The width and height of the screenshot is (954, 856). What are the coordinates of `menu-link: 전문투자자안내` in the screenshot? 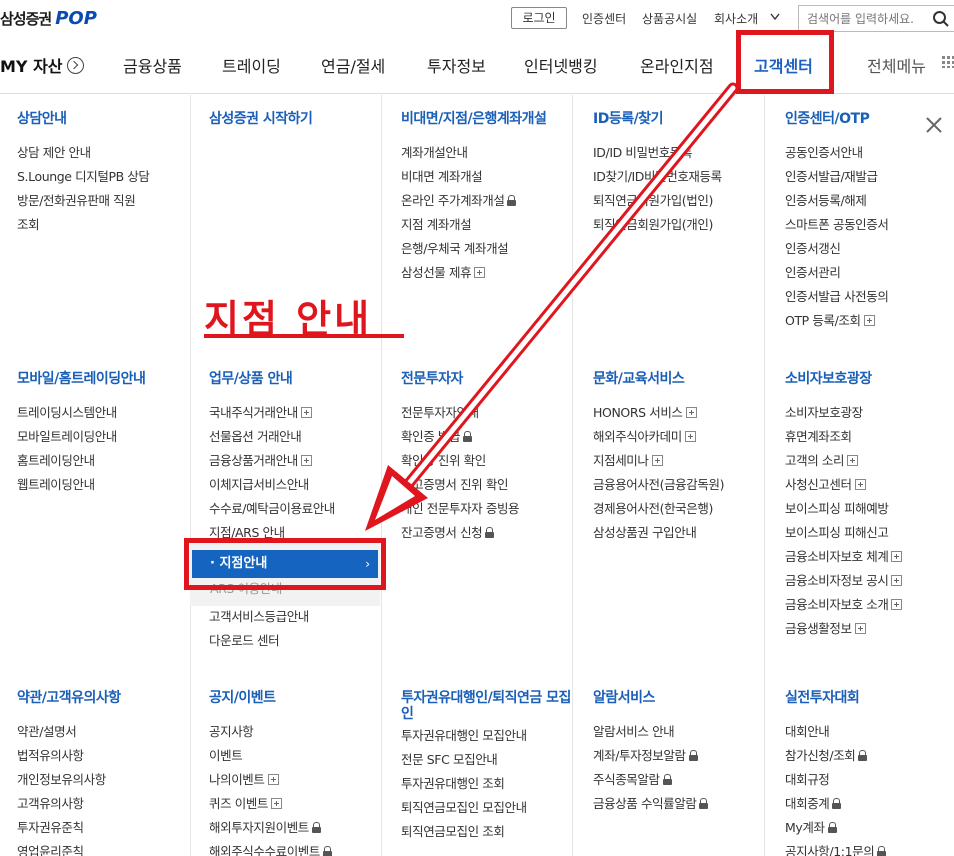 It's located at (490, 413).